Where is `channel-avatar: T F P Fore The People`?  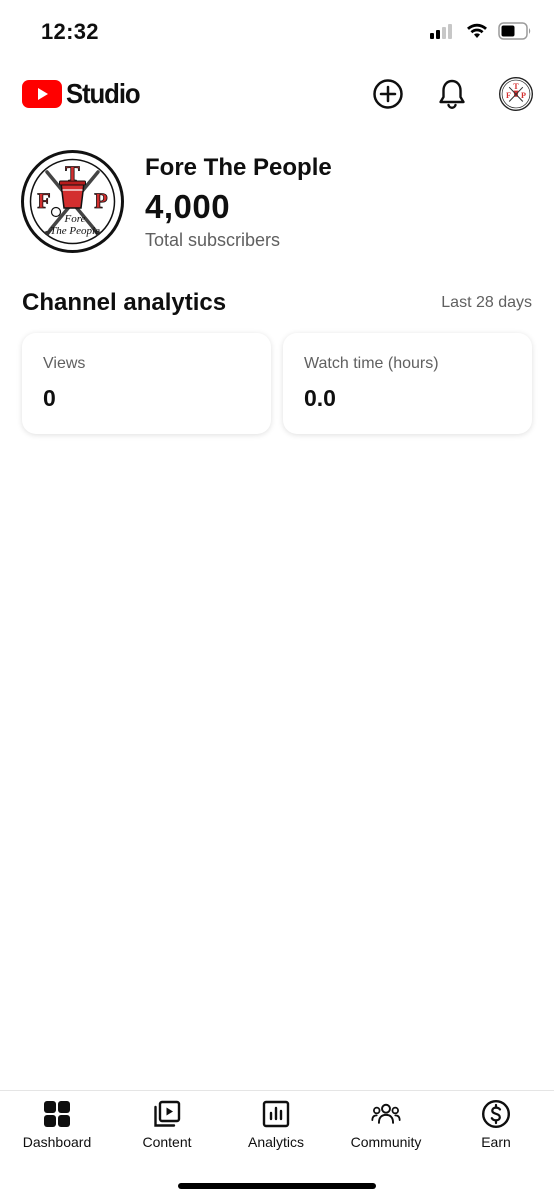
channel-avatar: T F P Fore The People is located at coordinates (72, 201).